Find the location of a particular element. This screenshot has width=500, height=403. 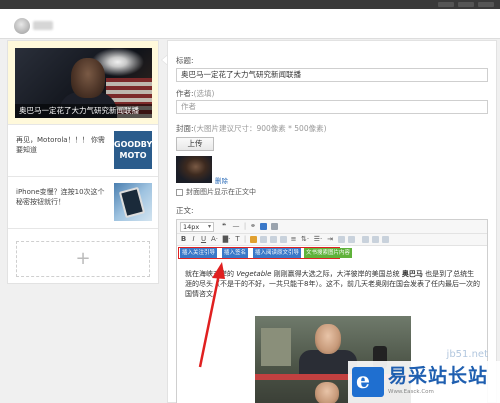

article-item: iPhone变慢？连按10次这个秘密按钮就行！ is located at coordinates (83, 203).